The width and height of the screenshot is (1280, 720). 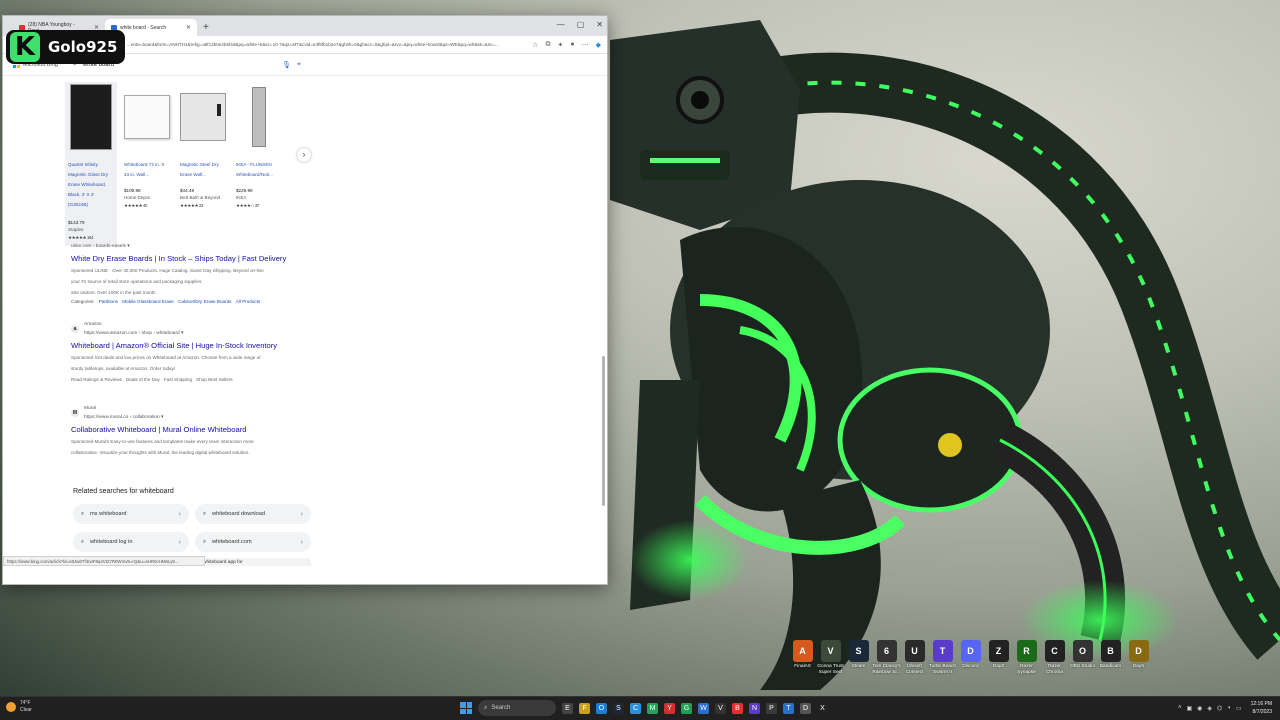 I want to click on chevron-up-icon: ˄, so click(x=1180, y=708).